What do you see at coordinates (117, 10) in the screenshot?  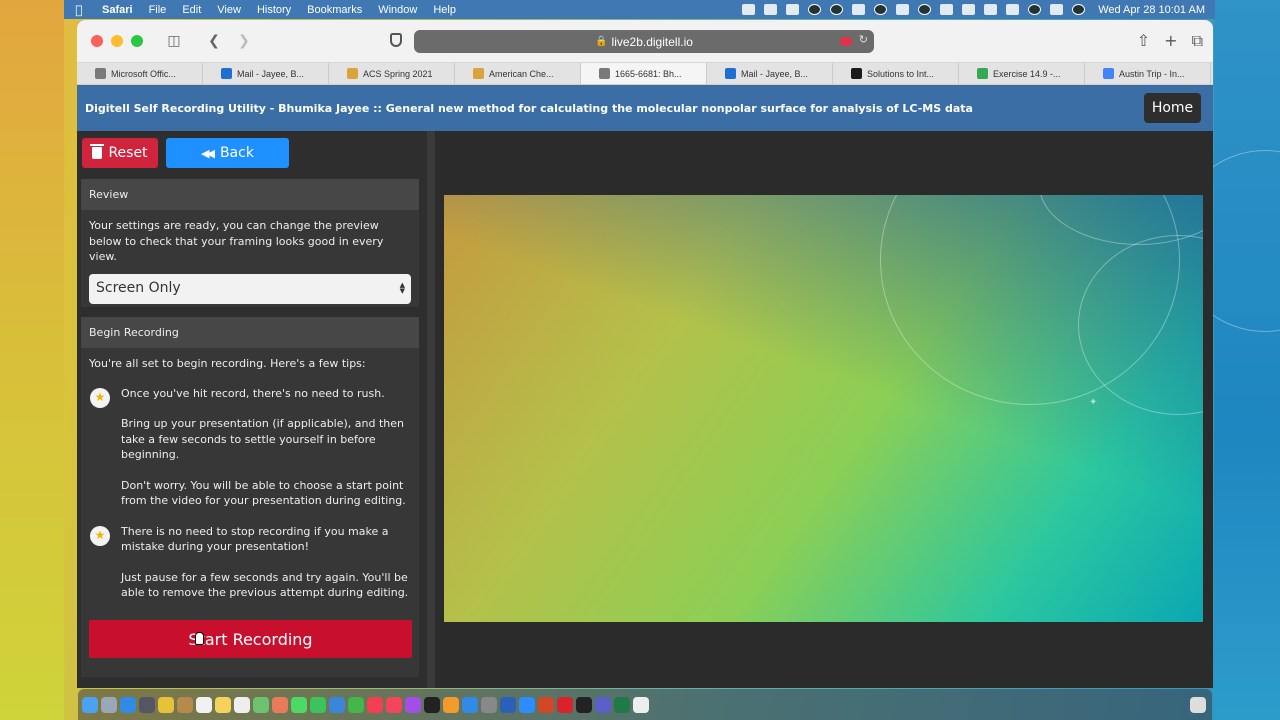 I see `menu-app-name: Safari` at bounding box center [117, 10].